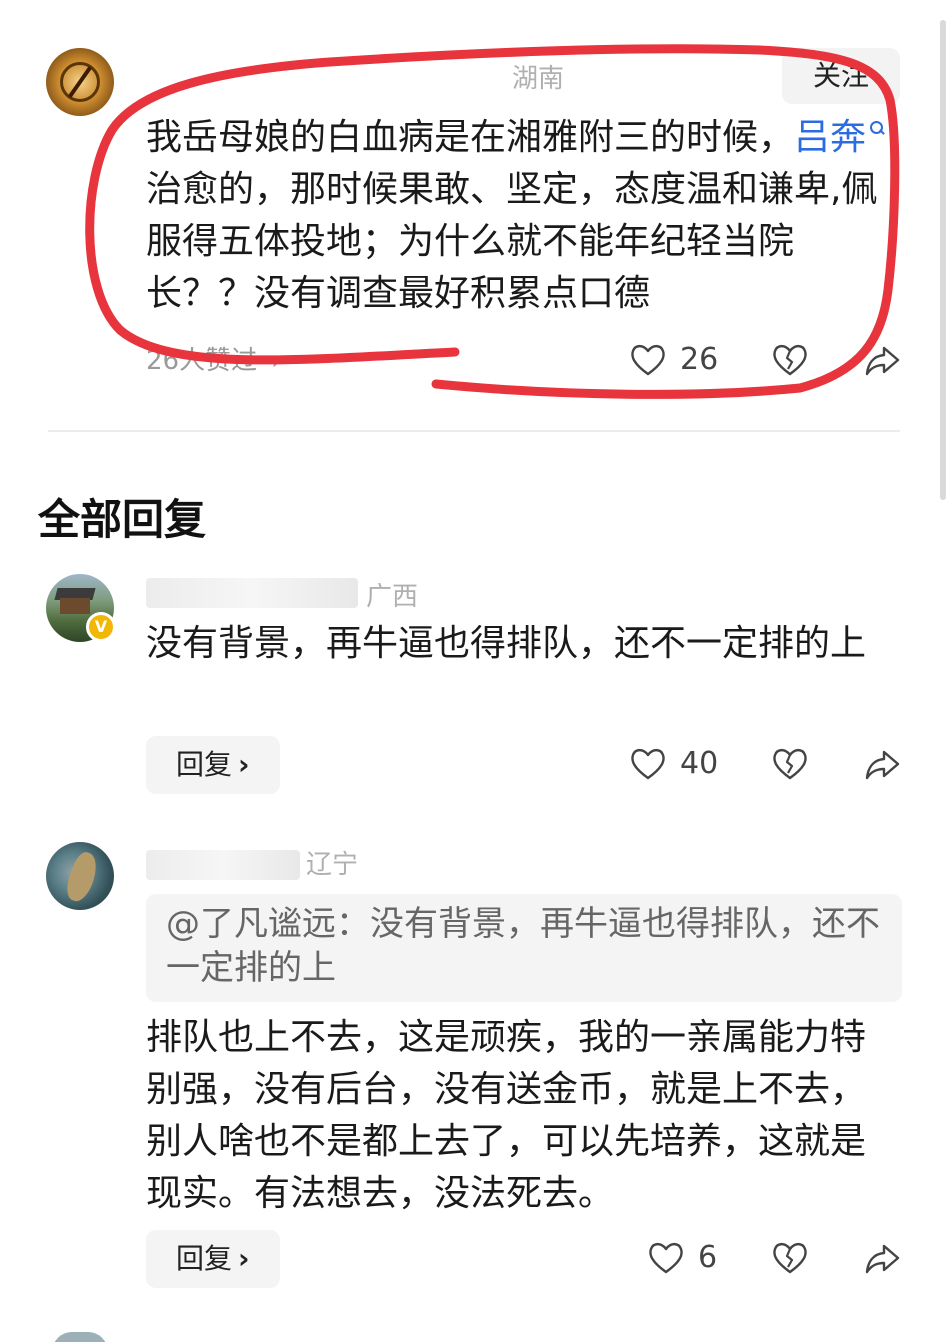 Image resolution: width=948 pixels, height=1342 pixels. Describe the element at coordinates (474, 431) in the screenshot. I see `divider` at that location.